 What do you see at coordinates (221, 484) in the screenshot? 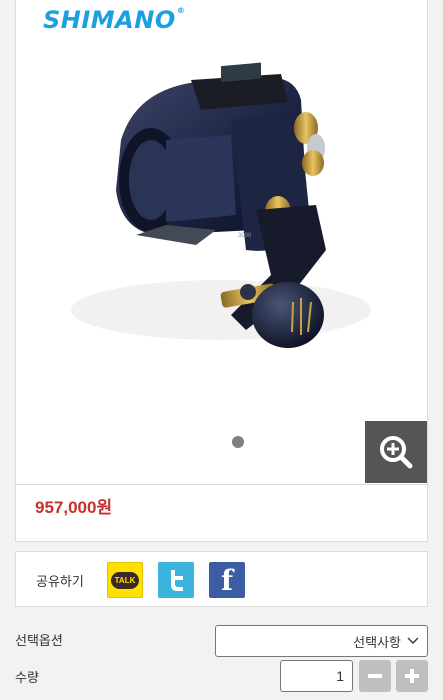
I see `price-divider` at bounding box center [221, 484].